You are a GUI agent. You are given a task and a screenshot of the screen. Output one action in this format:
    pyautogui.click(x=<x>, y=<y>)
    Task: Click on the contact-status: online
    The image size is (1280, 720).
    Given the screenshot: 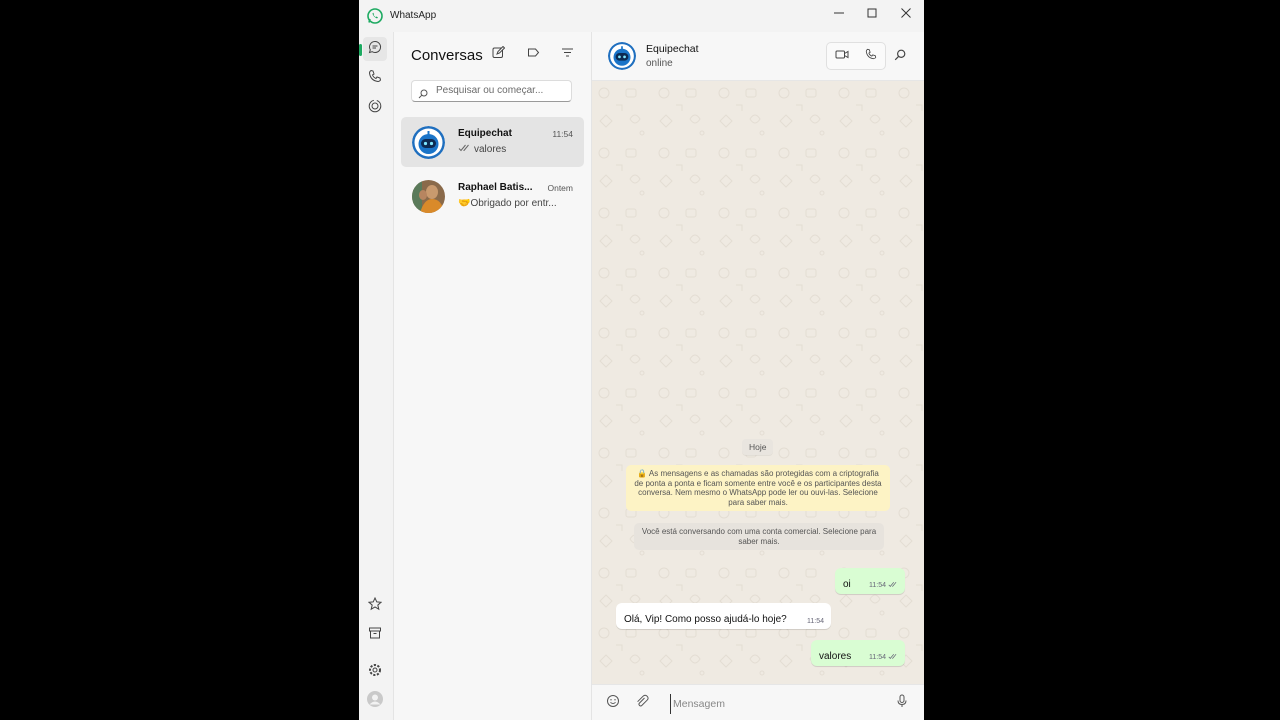 What is the action you would take?
    pyautogui.click(x=659, y=63)
    